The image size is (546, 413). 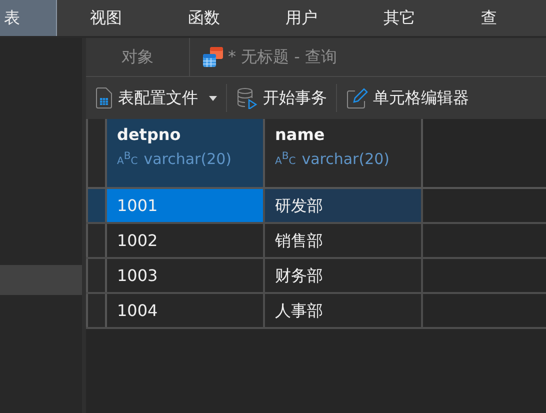 I want to click on pencil-icon, so click(x=357, y=98).